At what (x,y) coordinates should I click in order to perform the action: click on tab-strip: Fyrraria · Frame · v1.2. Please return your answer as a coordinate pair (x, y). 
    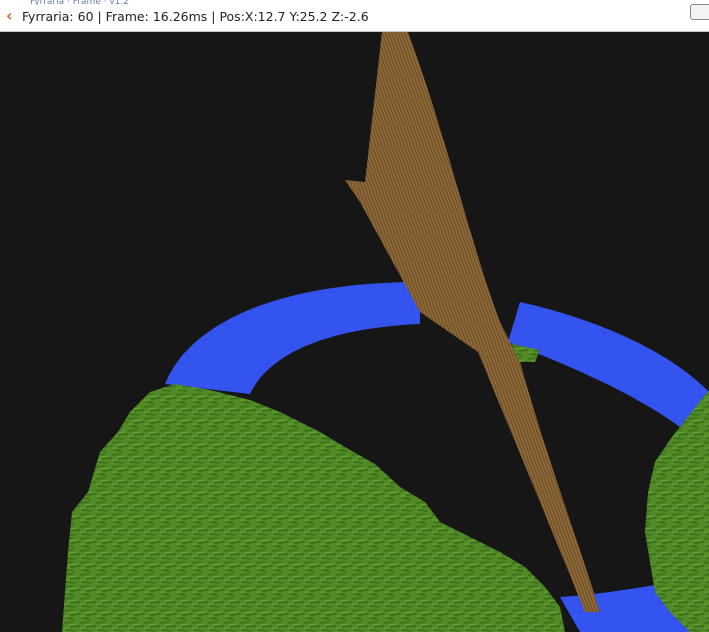
    Looking at the image, I should click on (79, 2).